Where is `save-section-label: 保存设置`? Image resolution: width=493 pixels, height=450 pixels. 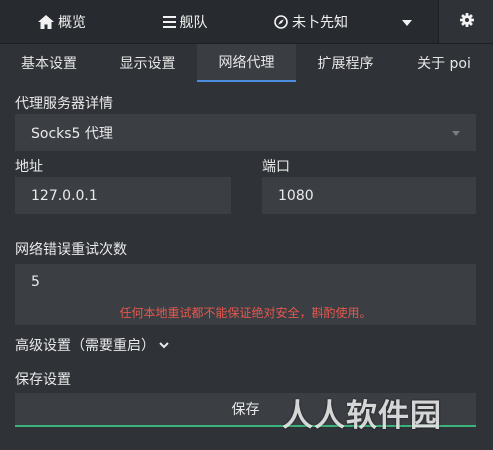
save-section-label: 保存设置 is located at coordinates (43, 380).